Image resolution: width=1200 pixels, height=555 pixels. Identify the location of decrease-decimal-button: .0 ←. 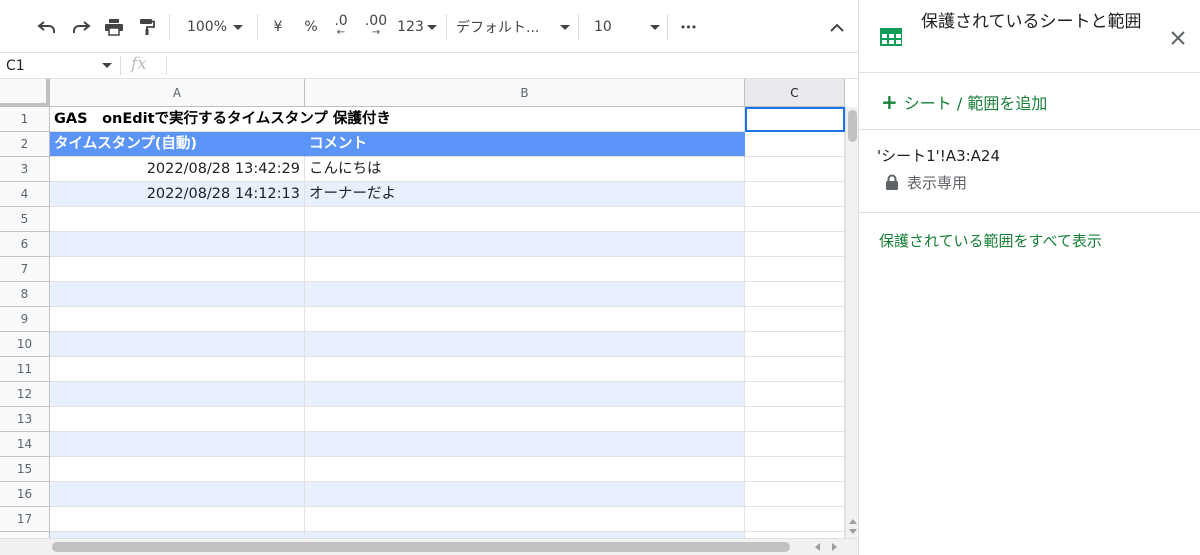
(341, 27).